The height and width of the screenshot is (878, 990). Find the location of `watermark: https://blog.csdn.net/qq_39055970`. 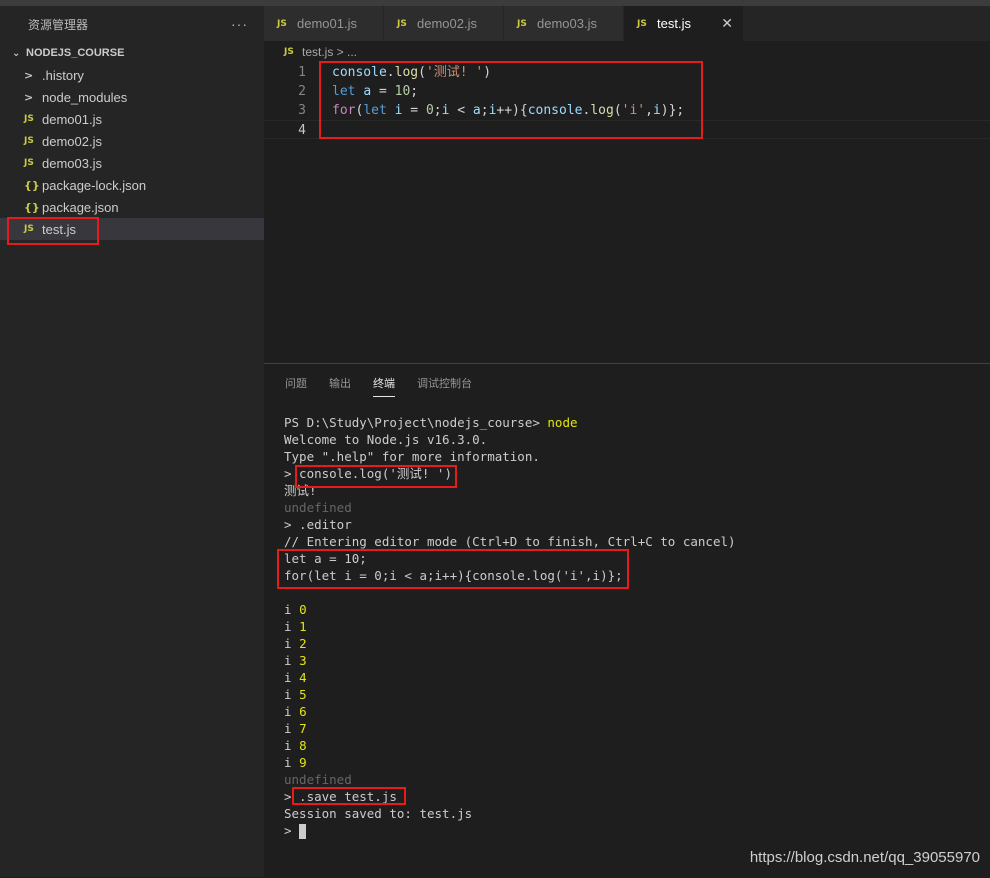

watermark: https://blog.csdn.net/qq_39055970 is located at coordinates (864, 857).